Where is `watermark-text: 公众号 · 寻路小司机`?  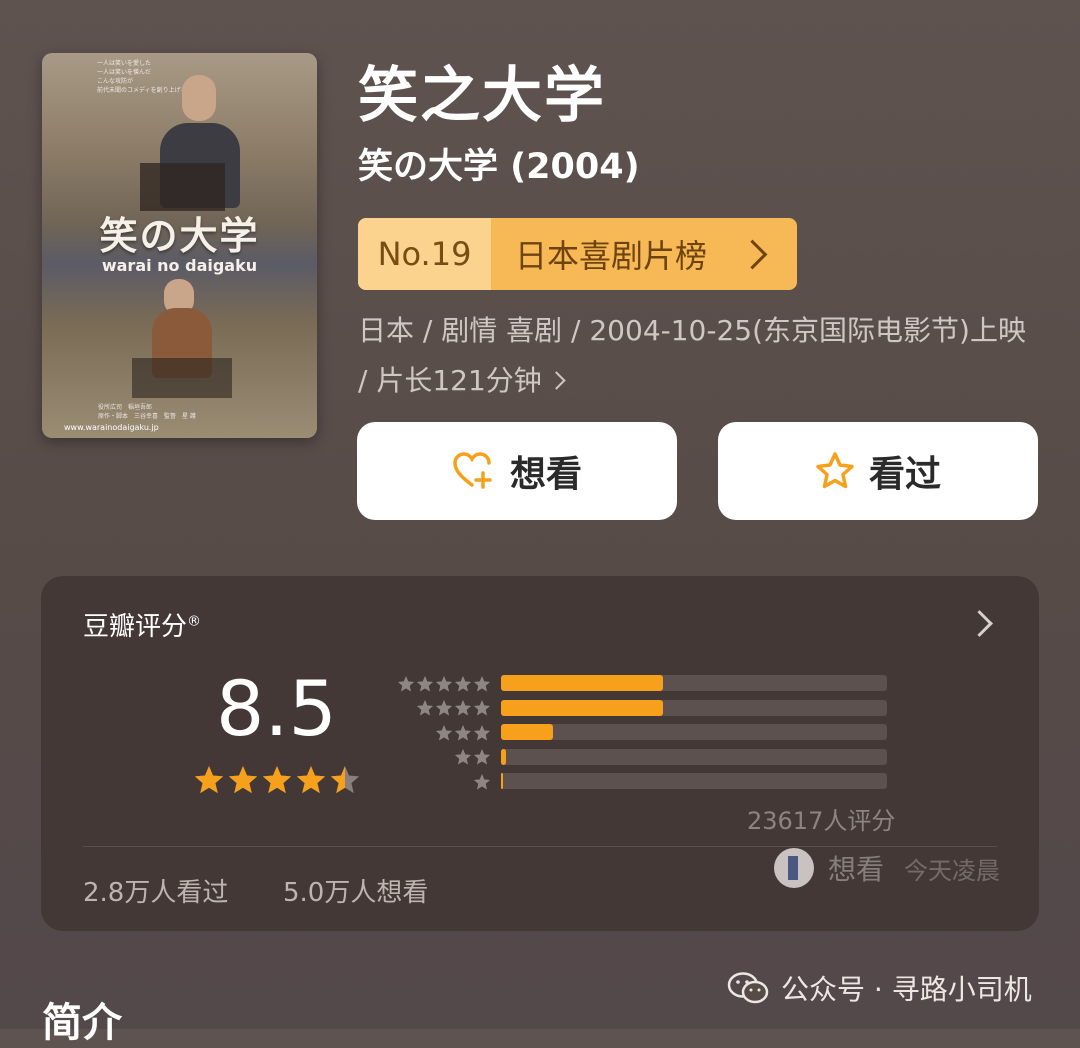
watermark-text: 公众号 · 寻路小司机 is located at coordinates (906, 989).